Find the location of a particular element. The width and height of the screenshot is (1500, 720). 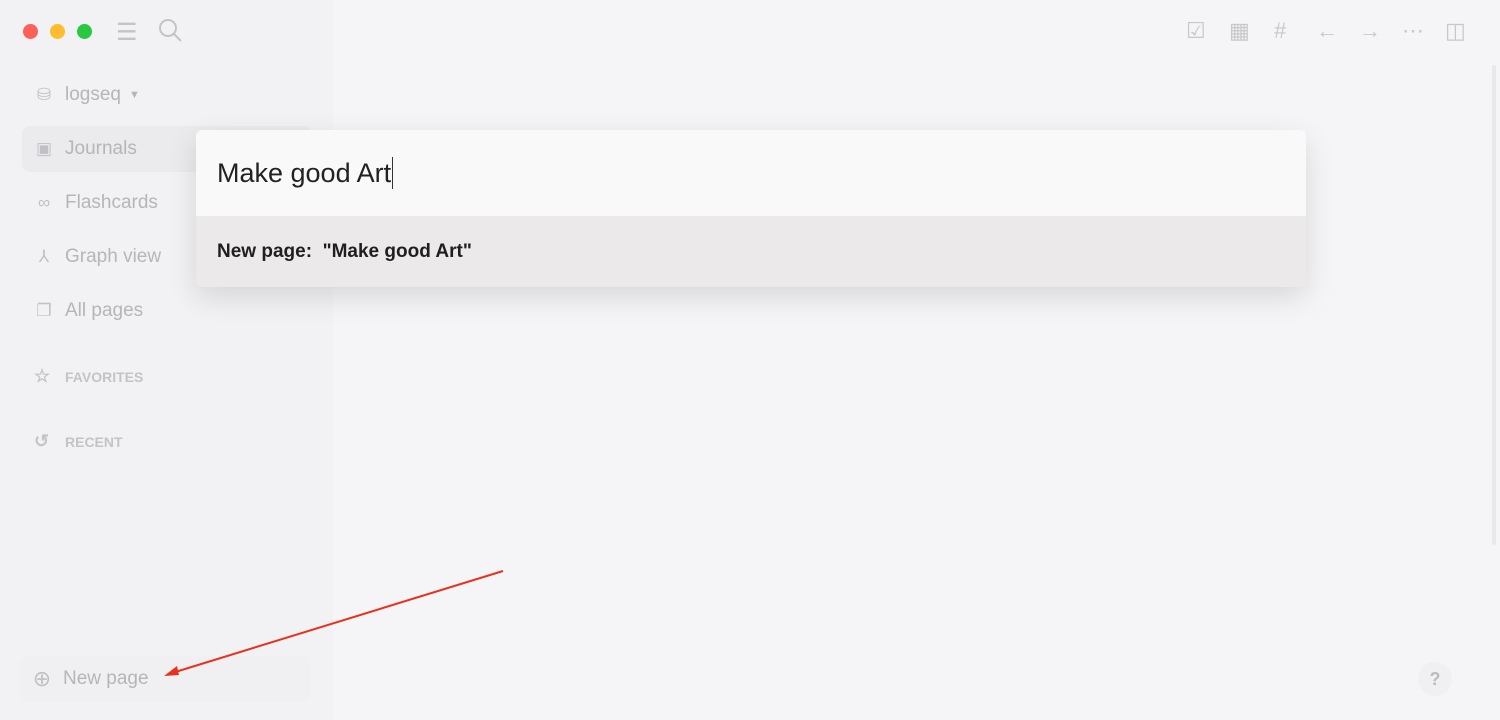

help-button: ? is located at coordinates (1435, 679).